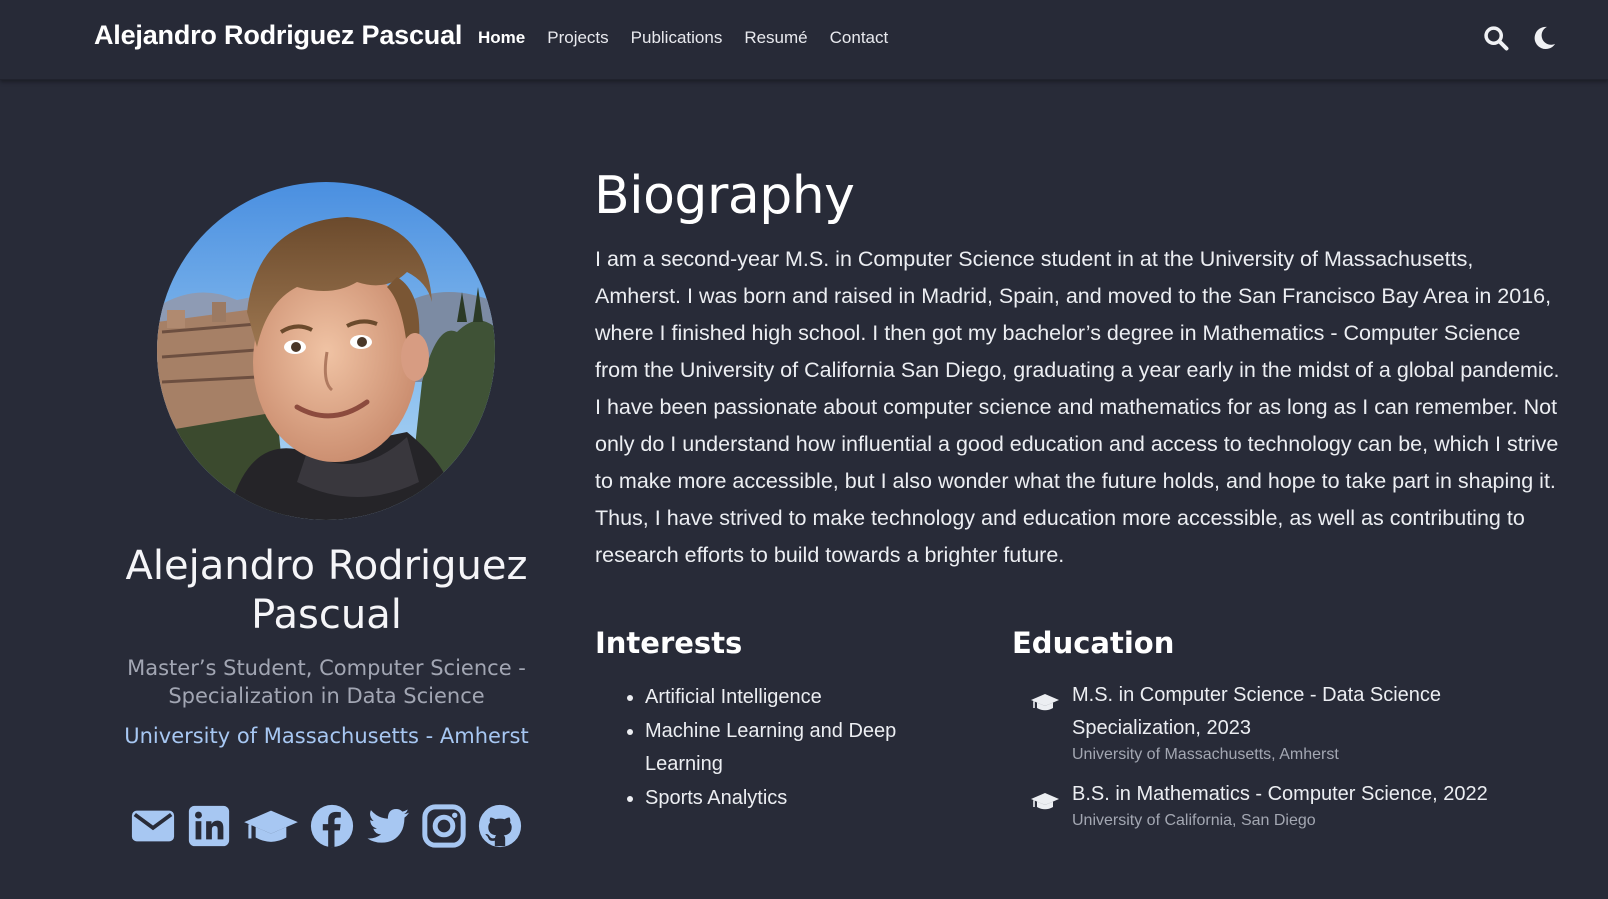  I want to click on social-links, so click(326, 826).